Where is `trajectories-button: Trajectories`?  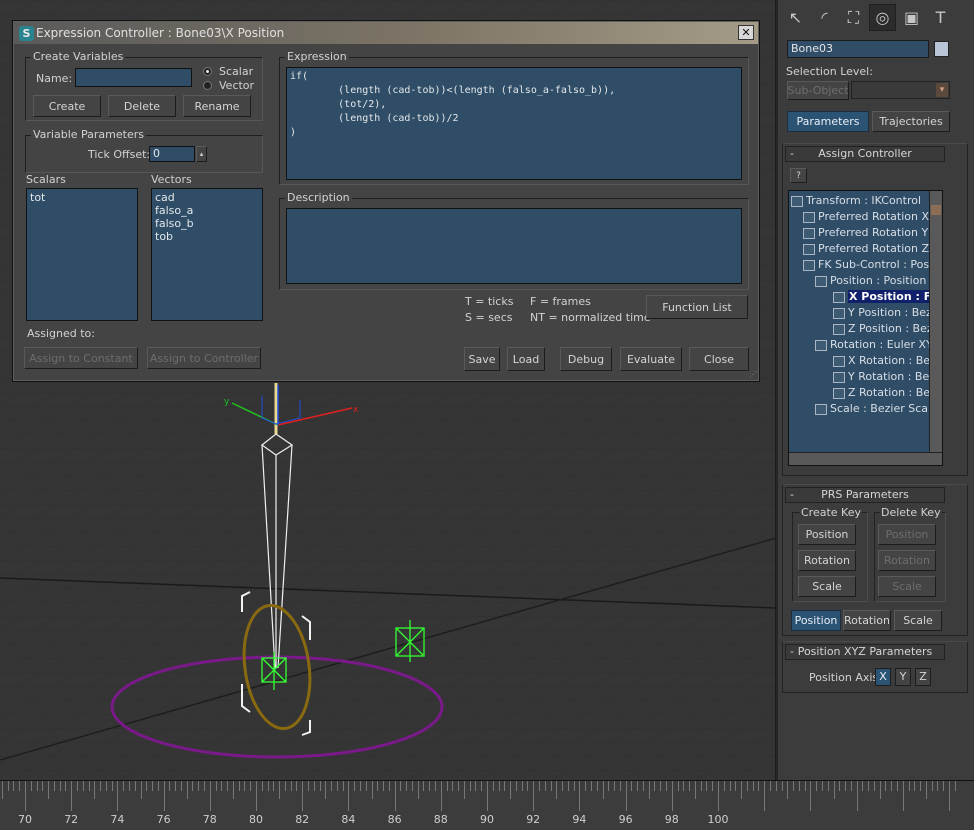
trajectories-button: Trajectories is located at coordinates (911, 121).